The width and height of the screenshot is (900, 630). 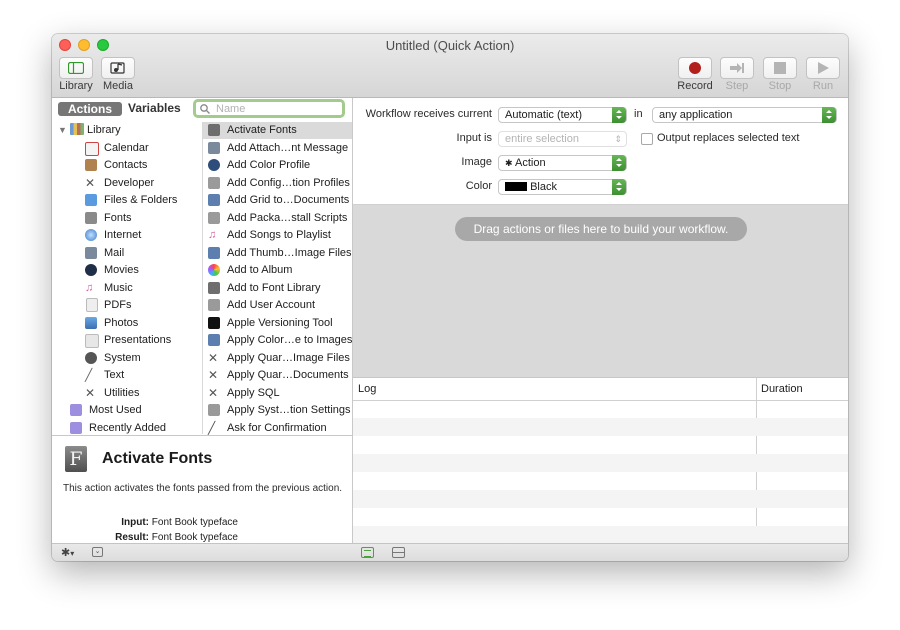 I want to click on mail-icon, so click(x=214, y=147).